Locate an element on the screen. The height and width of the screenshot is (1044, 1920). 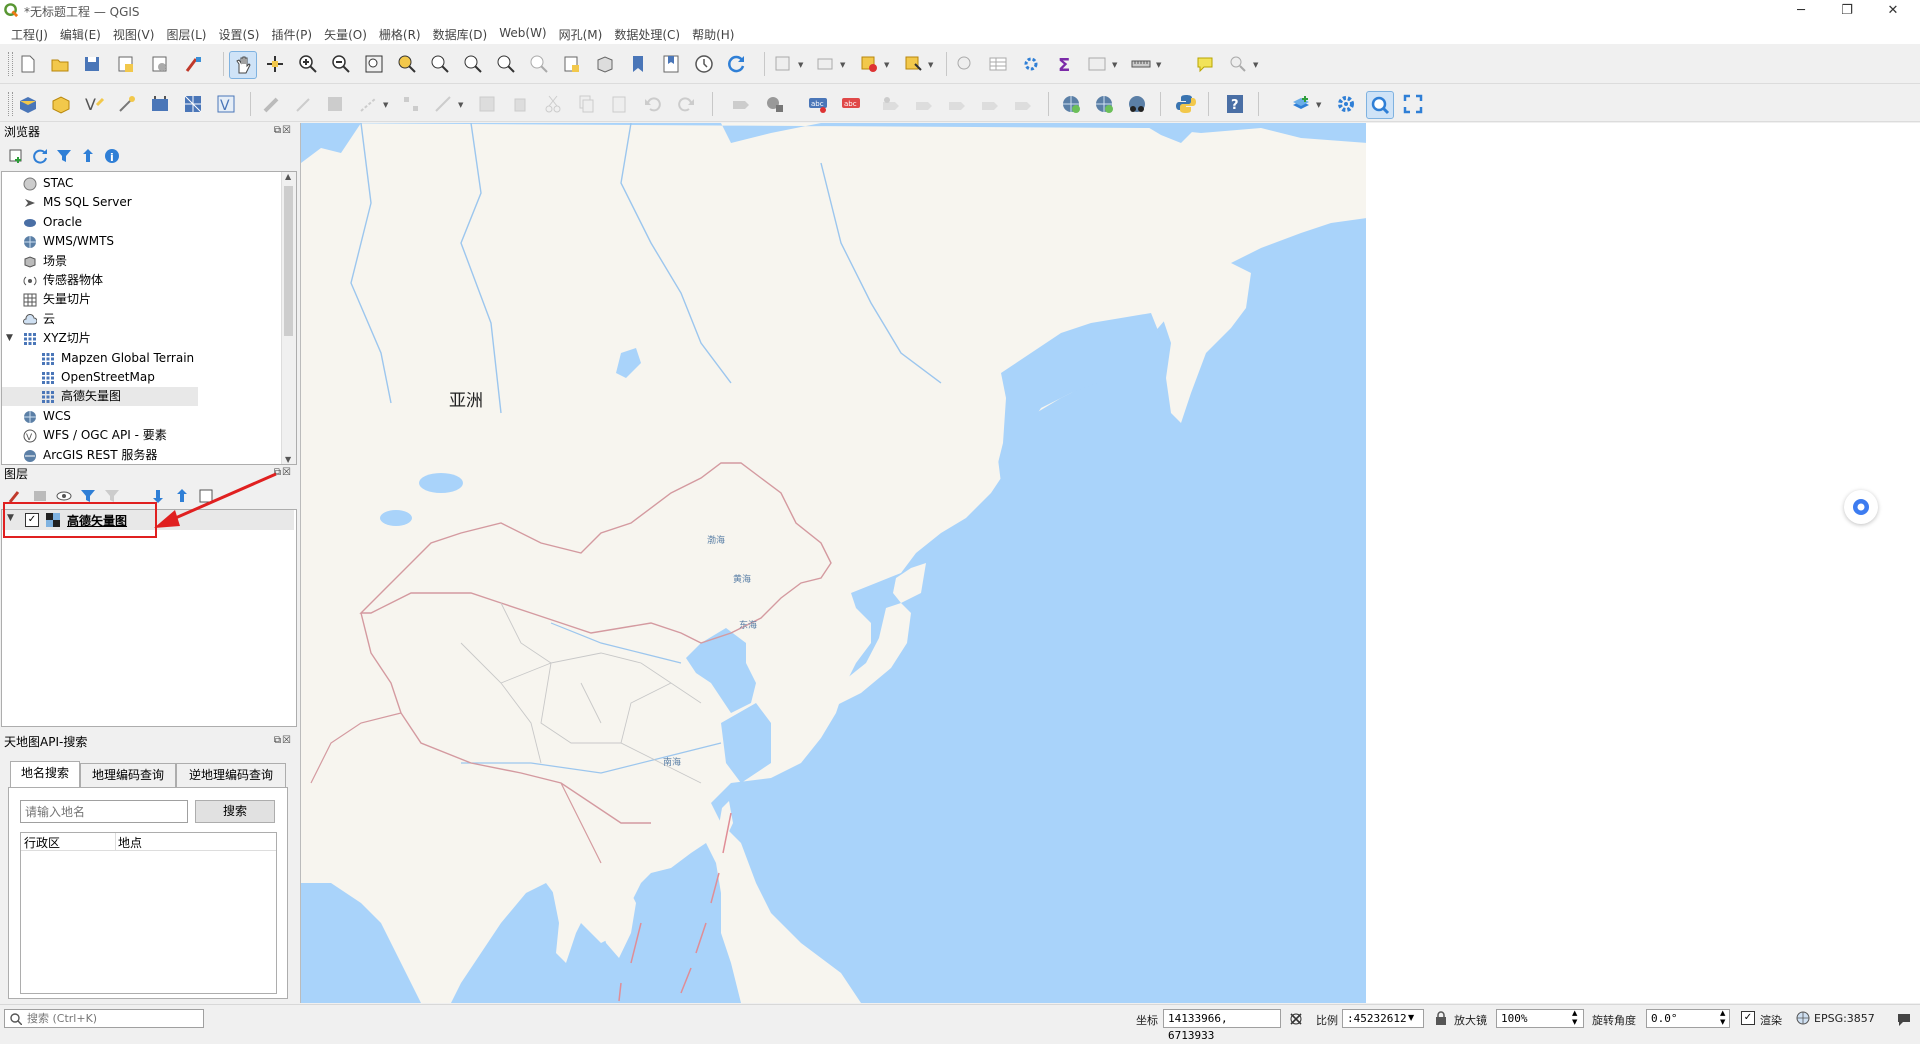
zoom-to-selection-icon is located at coordinates (407, 64).